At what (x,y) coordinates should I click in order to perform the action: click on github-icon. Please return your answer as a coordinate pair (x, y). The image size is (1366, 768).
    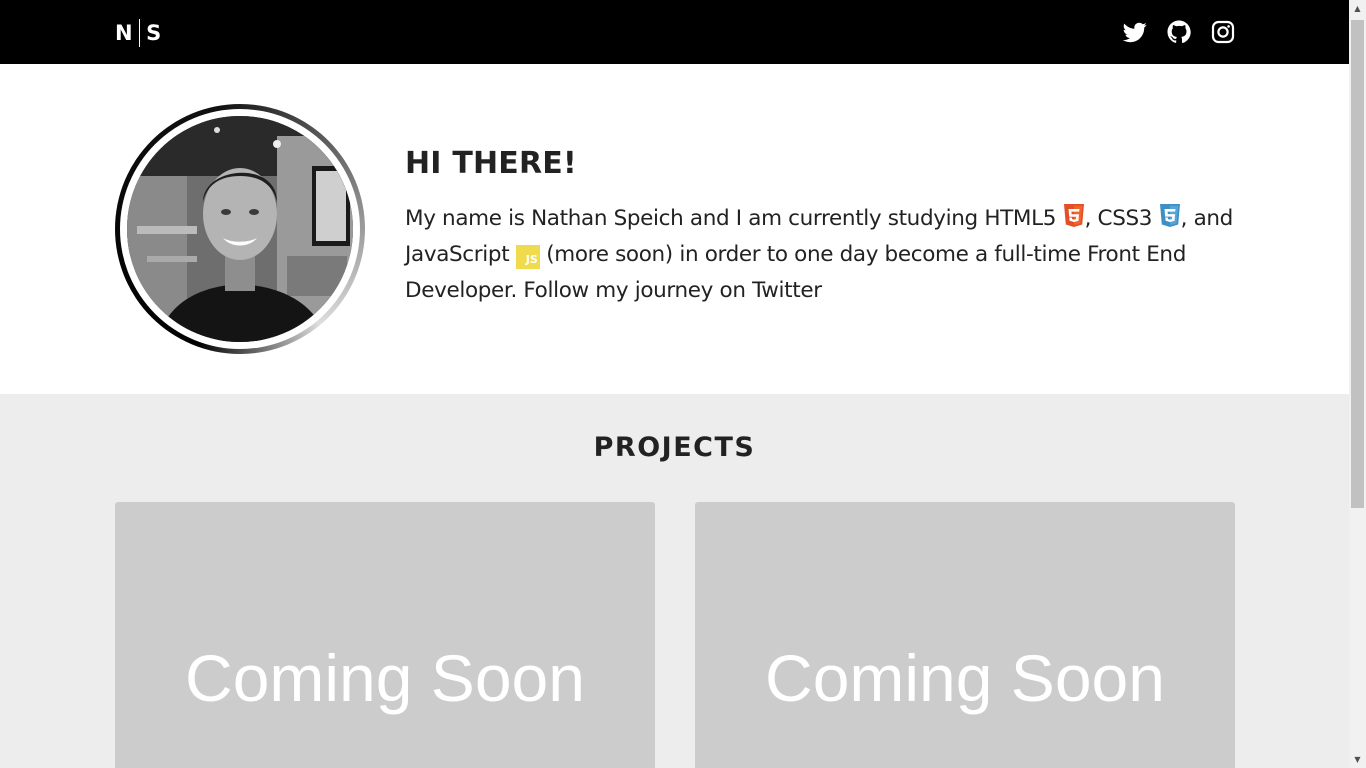
    Looking at the image, I should click on (1179, 32).